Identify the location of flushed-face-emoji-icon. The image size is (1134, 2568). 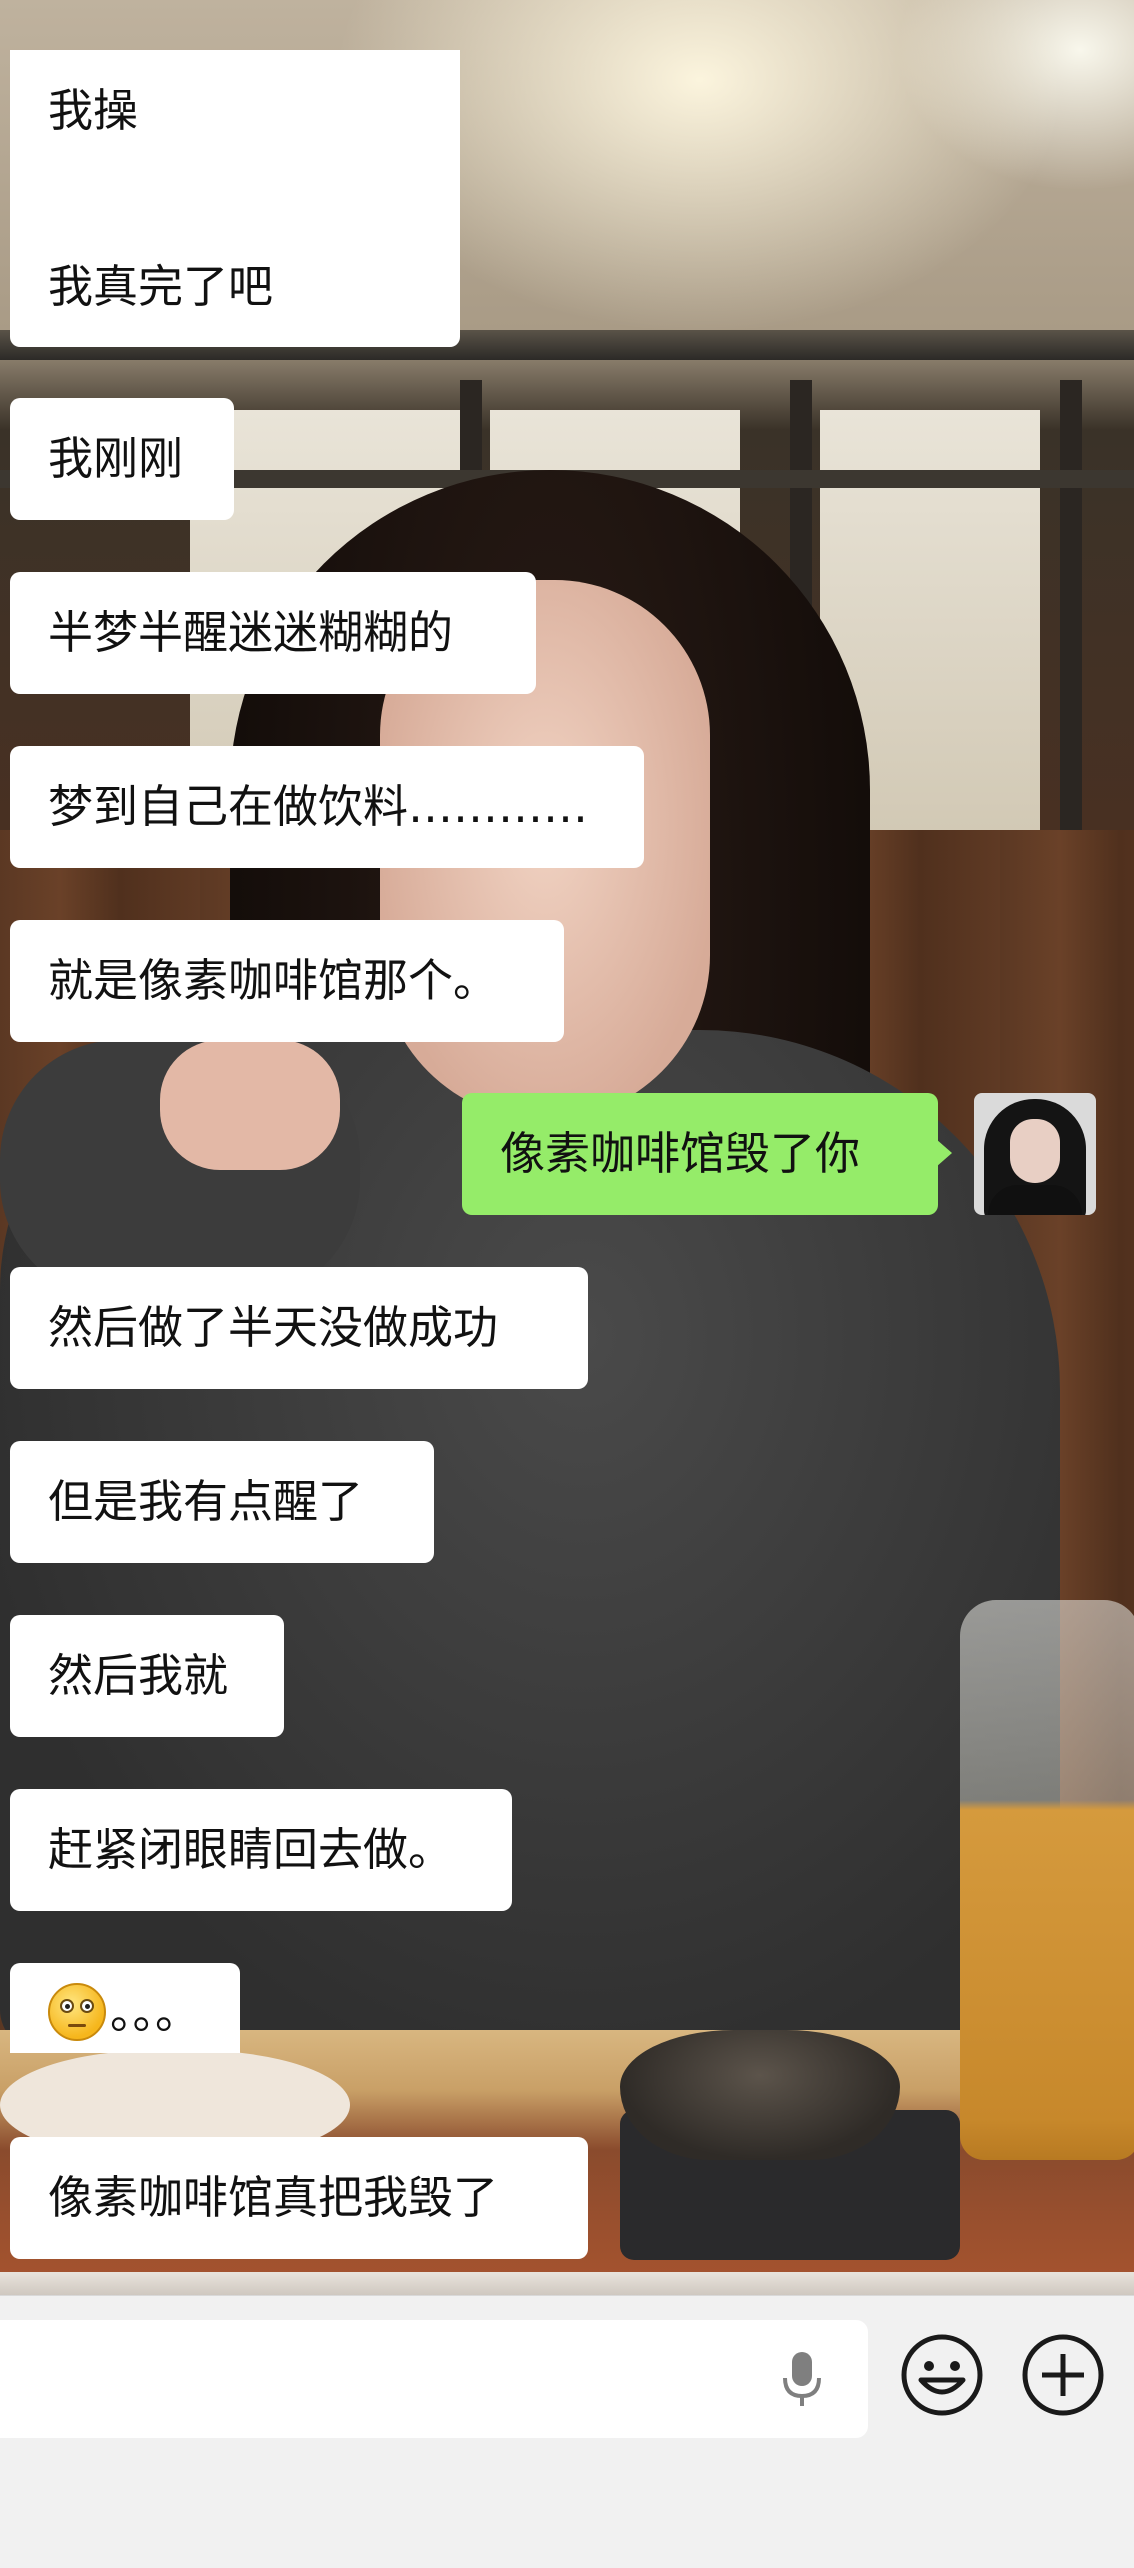
(77, 2012).